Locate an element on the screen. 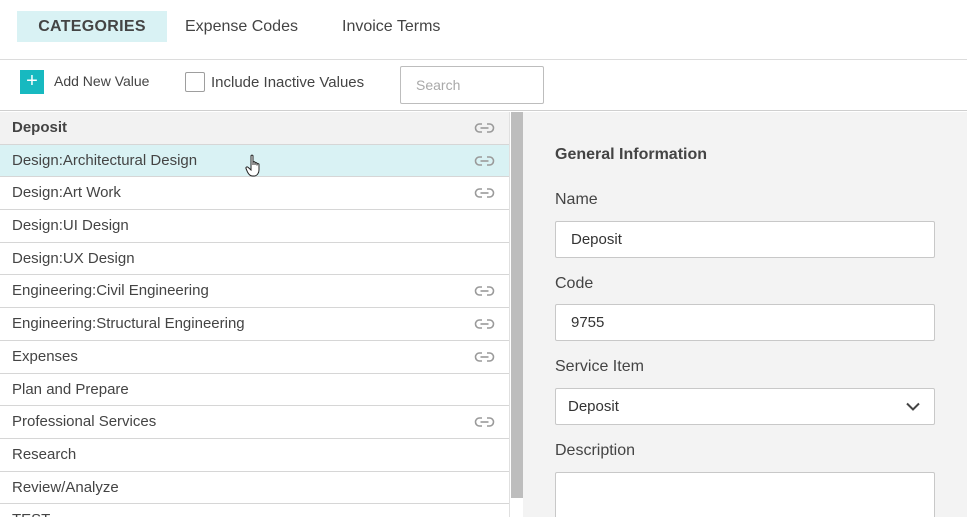 The image size is (967, 517). list-item: Expenses is located at coordinates (254, 357).